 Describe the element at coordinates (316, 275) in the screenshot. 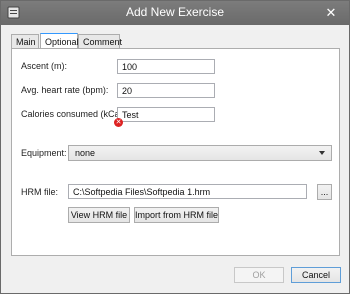

I see `cancel-button: Cancel` at that location.